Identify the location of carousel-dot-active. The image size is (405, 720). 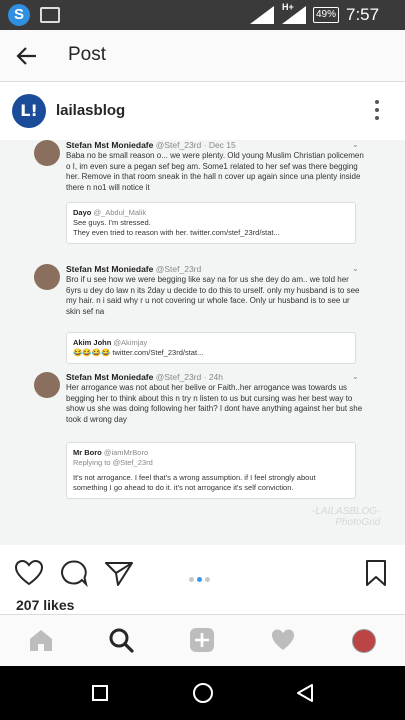
(199, 579).